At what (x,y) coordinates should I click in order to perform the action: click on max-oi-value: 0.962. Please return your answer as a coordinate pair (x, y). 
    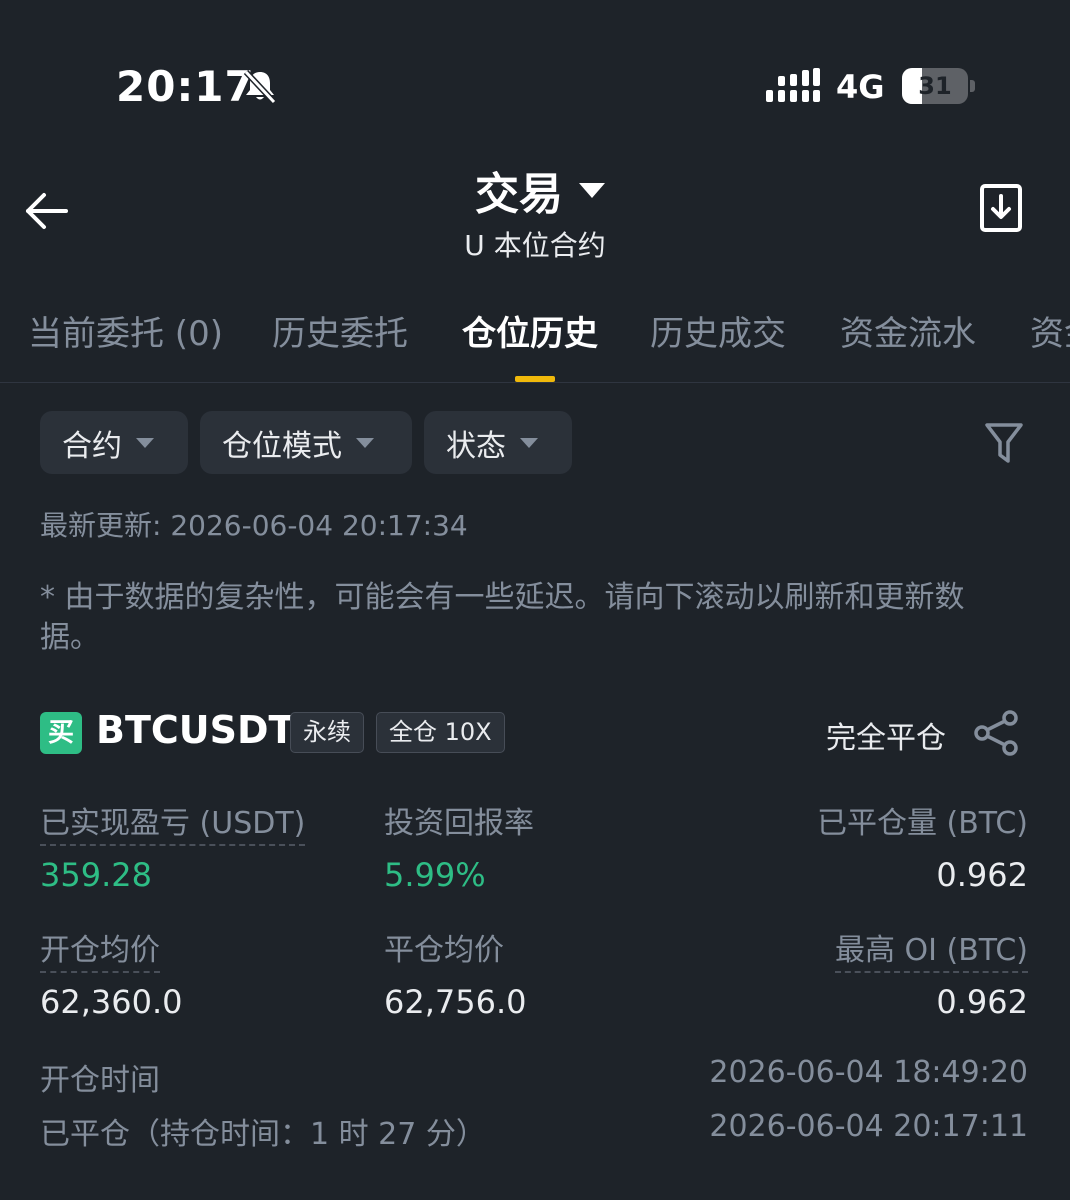
    Looking at the image, I should click on (982, 1002).